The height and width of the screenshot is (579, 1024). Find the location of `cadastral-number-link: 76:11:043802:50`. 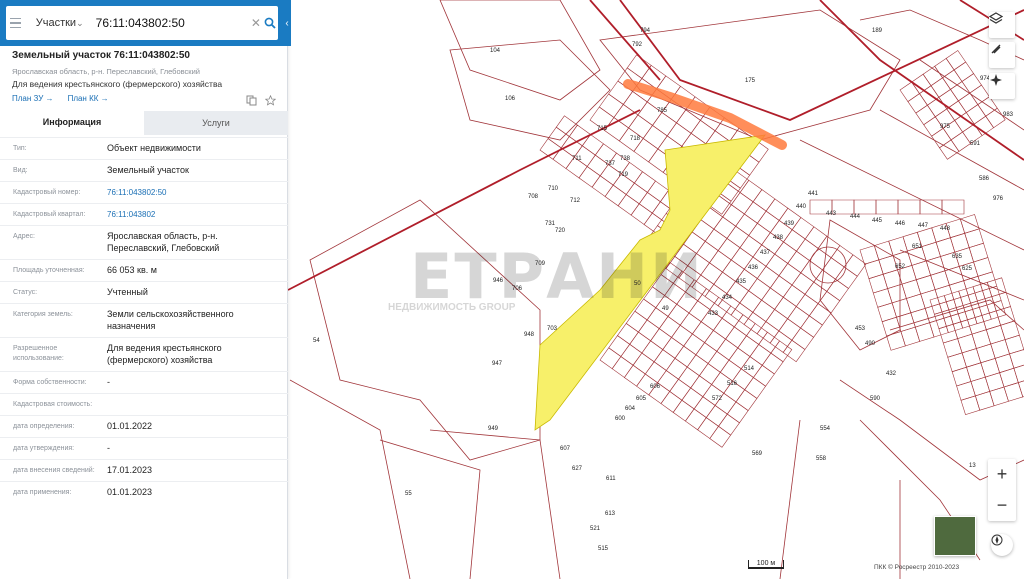

cadastral-number-link: 76:11:043802:50 is located at coordinates (194, 193).